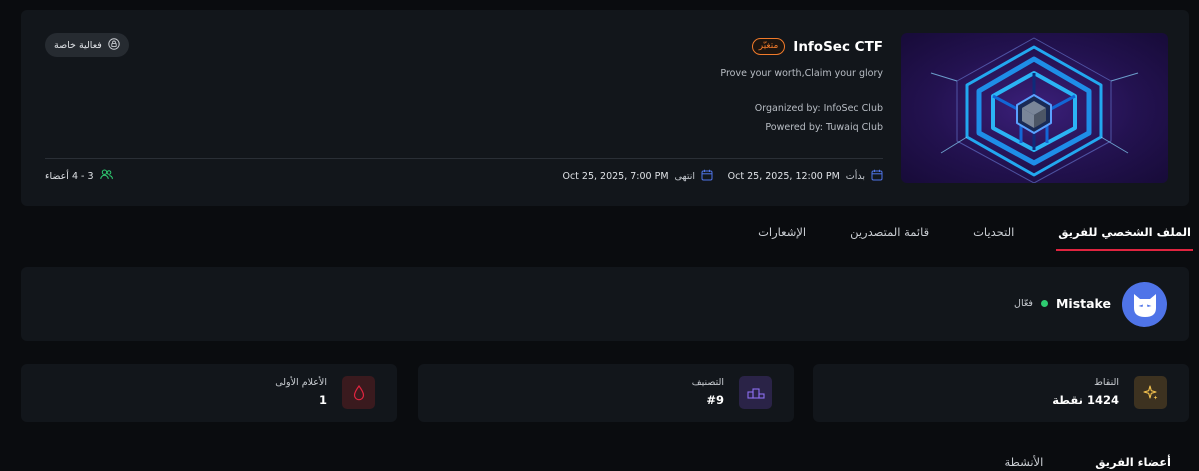  What do you see at coordinates (322, 400) in the screenshot?
I see `first-bloods-value: 1` at bounding box center [322, 400].